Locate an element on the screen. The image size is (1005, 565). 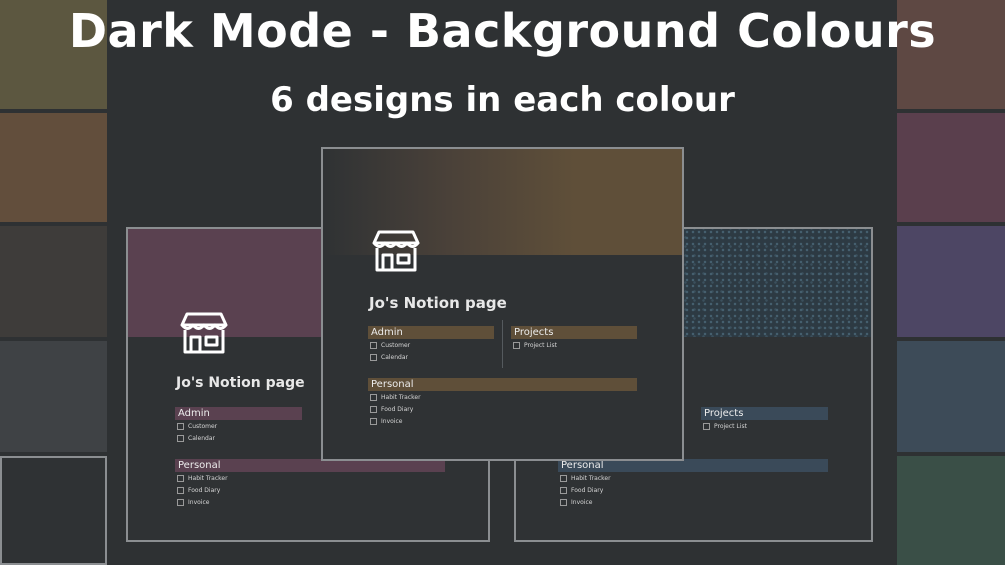
page-subtitle: 6 designs in each colour is located at coordinates (502, 100).